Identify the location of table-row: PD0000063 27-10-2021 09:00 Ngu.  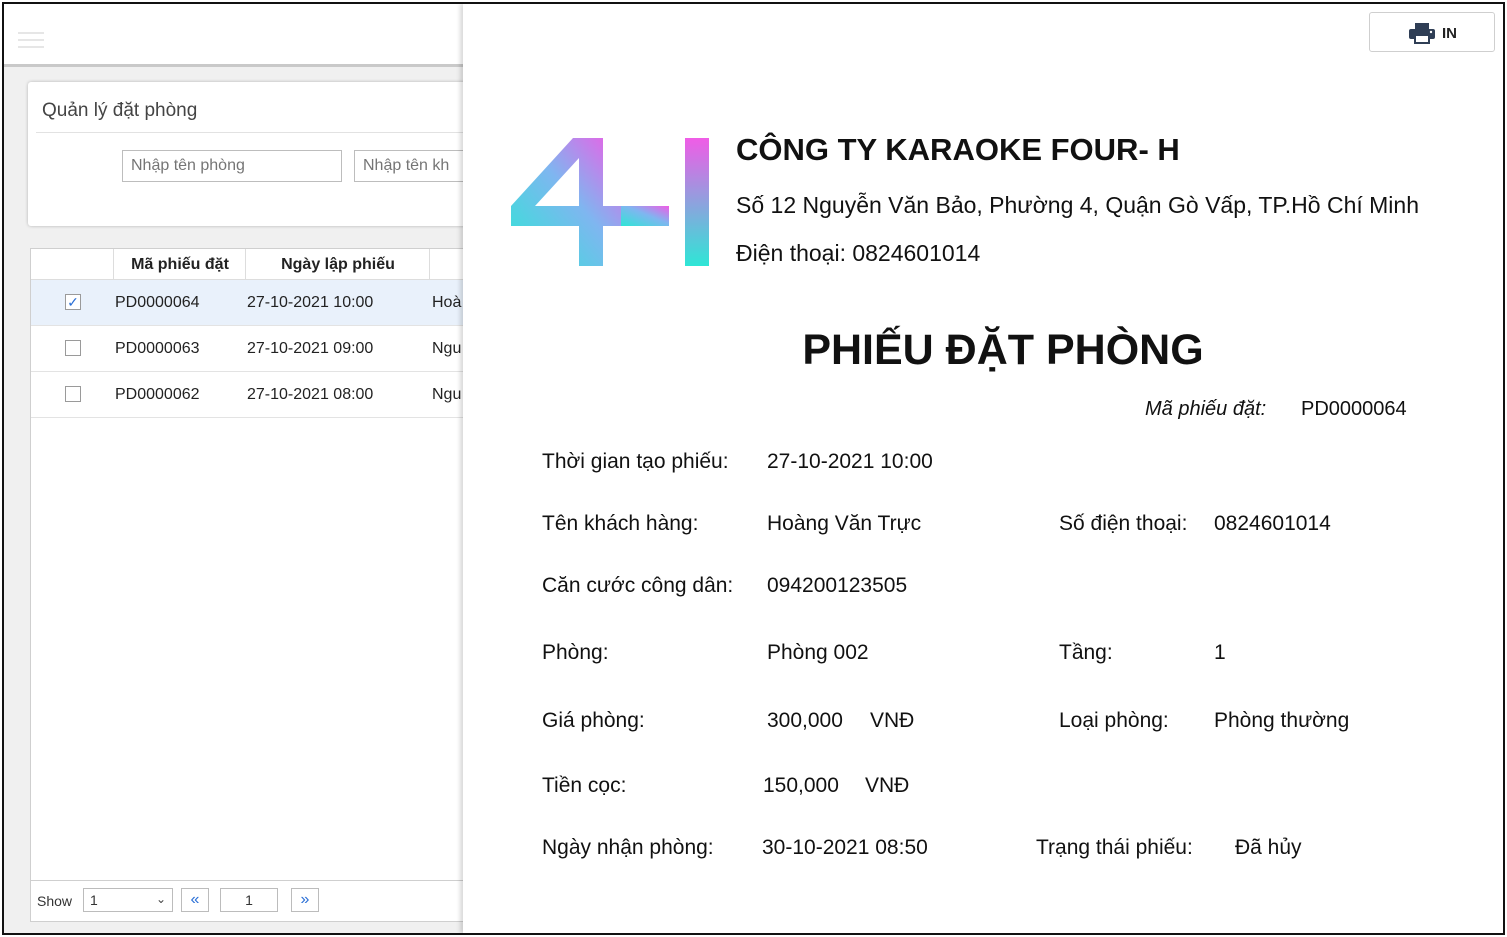
(251, 349).